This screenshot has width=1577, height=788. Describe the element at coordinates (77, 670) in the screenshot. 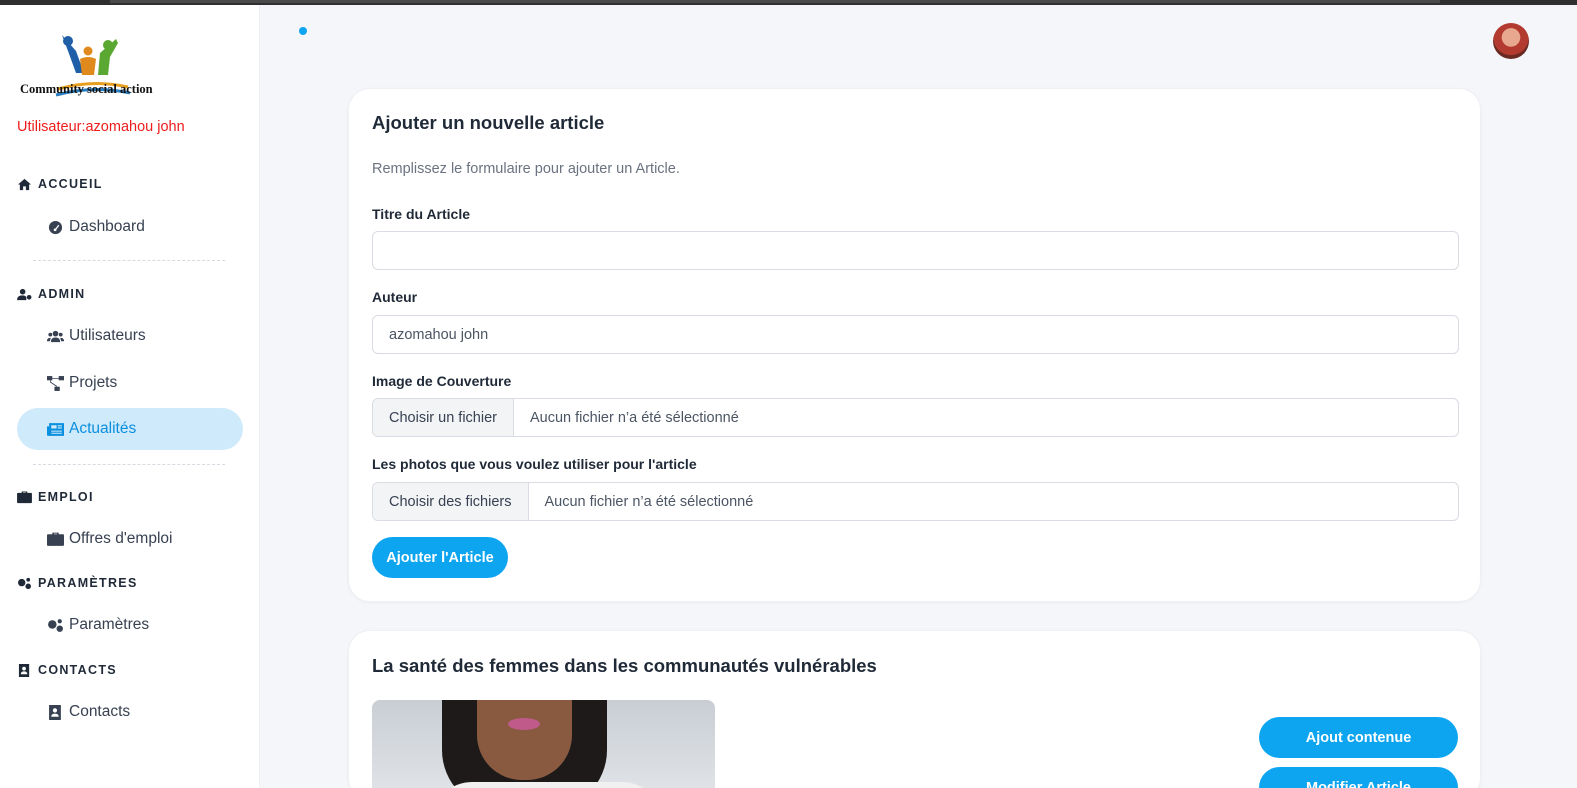

I see `section-title: CONTACTS` at that location.